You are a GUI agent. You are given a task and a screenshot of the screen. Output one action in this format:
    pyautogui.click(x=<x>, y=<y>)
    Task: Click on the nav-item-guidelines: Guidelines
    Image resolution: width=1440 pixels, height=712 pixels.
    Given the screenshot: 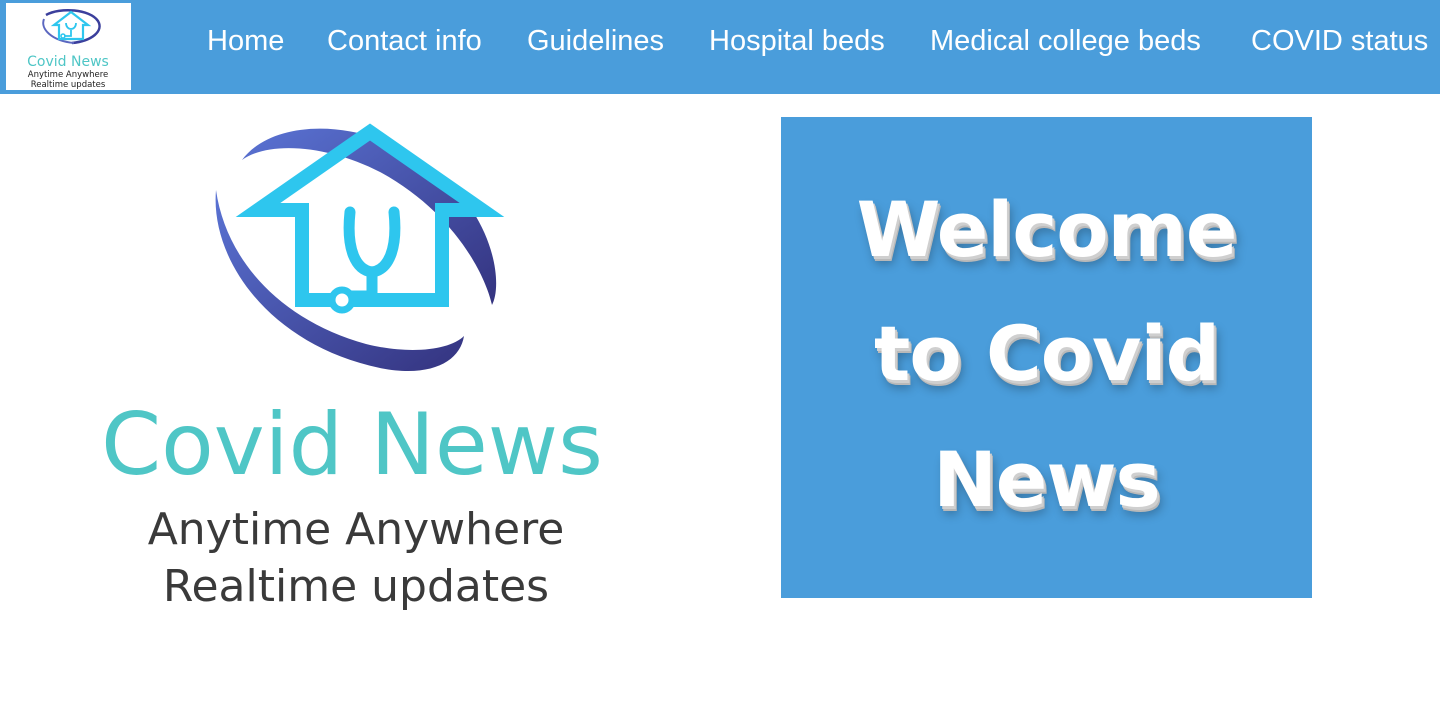 What is the action you would take?
    pyautogui.click(x=595, y=41)
    